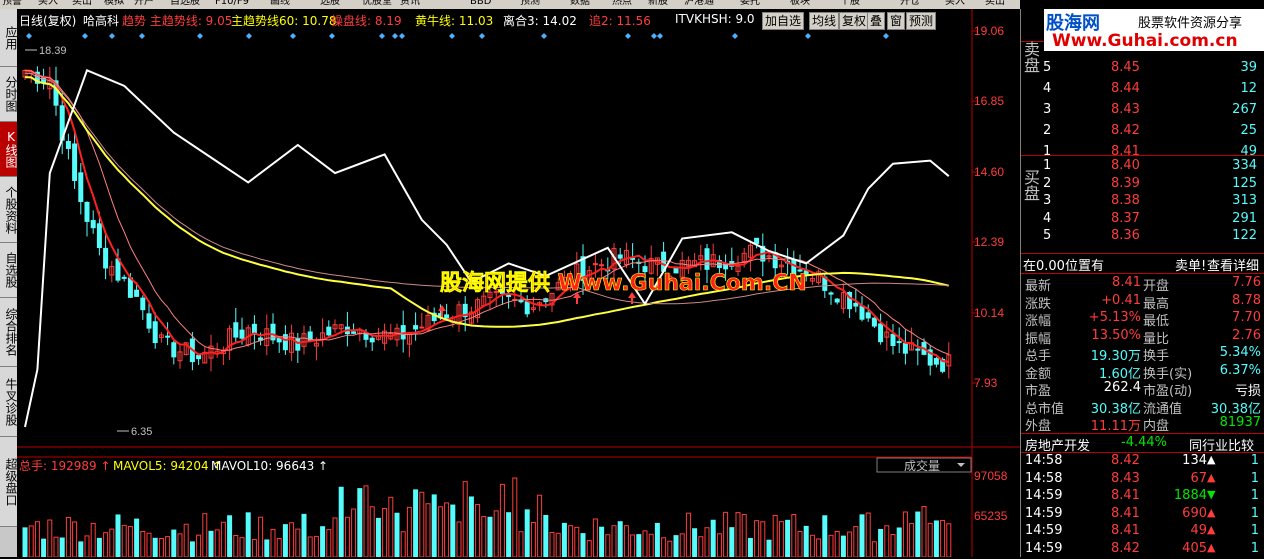 The height and width of the screenshot is (559, 1264). What do you see at coordinates (9, 149) in the screenshot?
I see `left-tab: K线图` at bounding box center [9, 149].